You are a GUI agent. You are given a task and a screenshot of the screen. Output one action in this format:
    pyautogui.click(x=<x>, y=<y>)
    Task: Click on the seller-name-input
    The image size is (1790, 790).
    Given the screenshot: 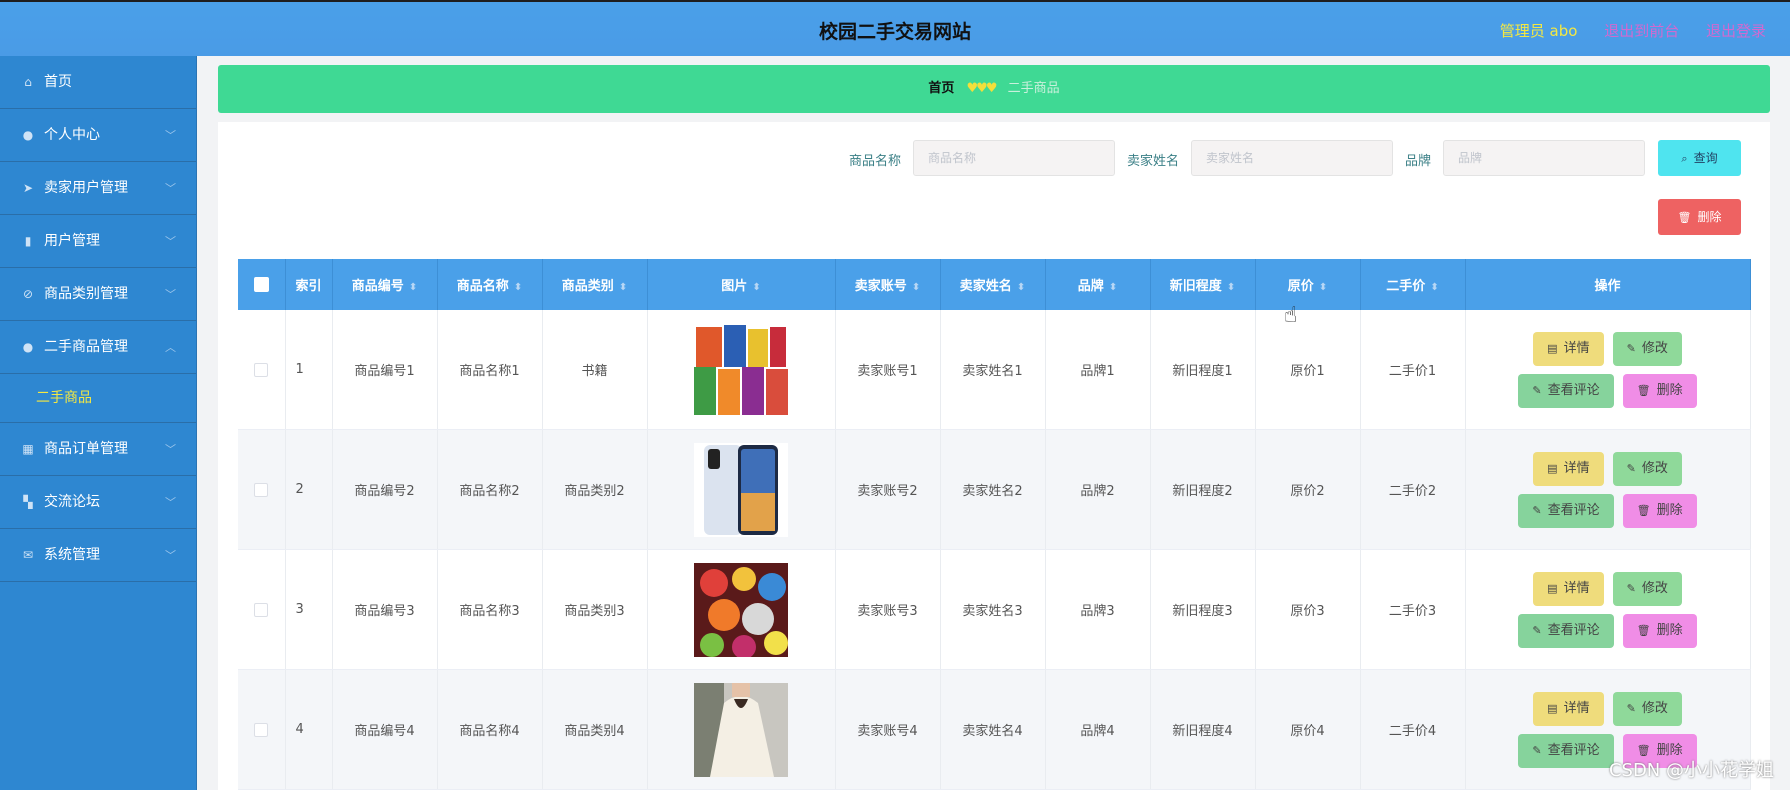 What is the action you would take?
    pyautogui.click(x=1292, y=158)
    